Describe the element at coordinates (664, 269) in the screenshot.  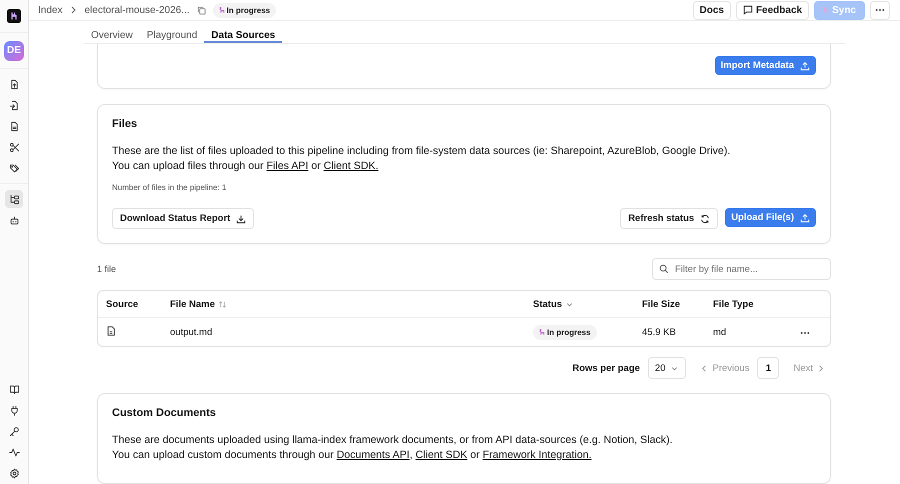
I see `search-icon` at that location.